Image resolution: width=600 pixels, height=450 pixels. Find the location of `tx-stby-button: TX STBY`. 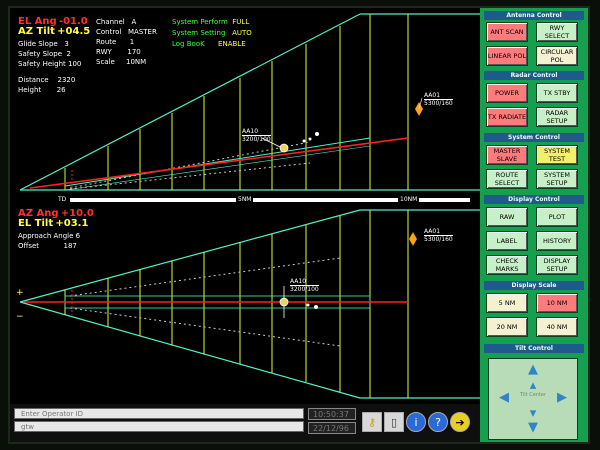

tx-stby-button: TX STBY is located at coordinates (557, 93).